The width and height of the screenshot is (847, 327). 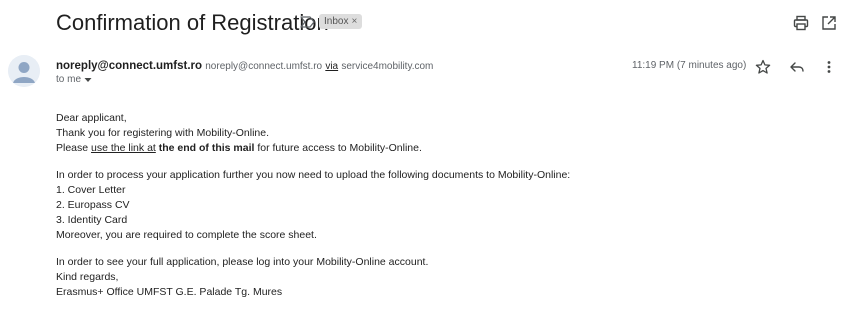 What do you see at coordinates (338, 148) in the screenshot?
I see `body-access-suffix: for future access to Mobility-Online.` at bounding box center [338, 148].